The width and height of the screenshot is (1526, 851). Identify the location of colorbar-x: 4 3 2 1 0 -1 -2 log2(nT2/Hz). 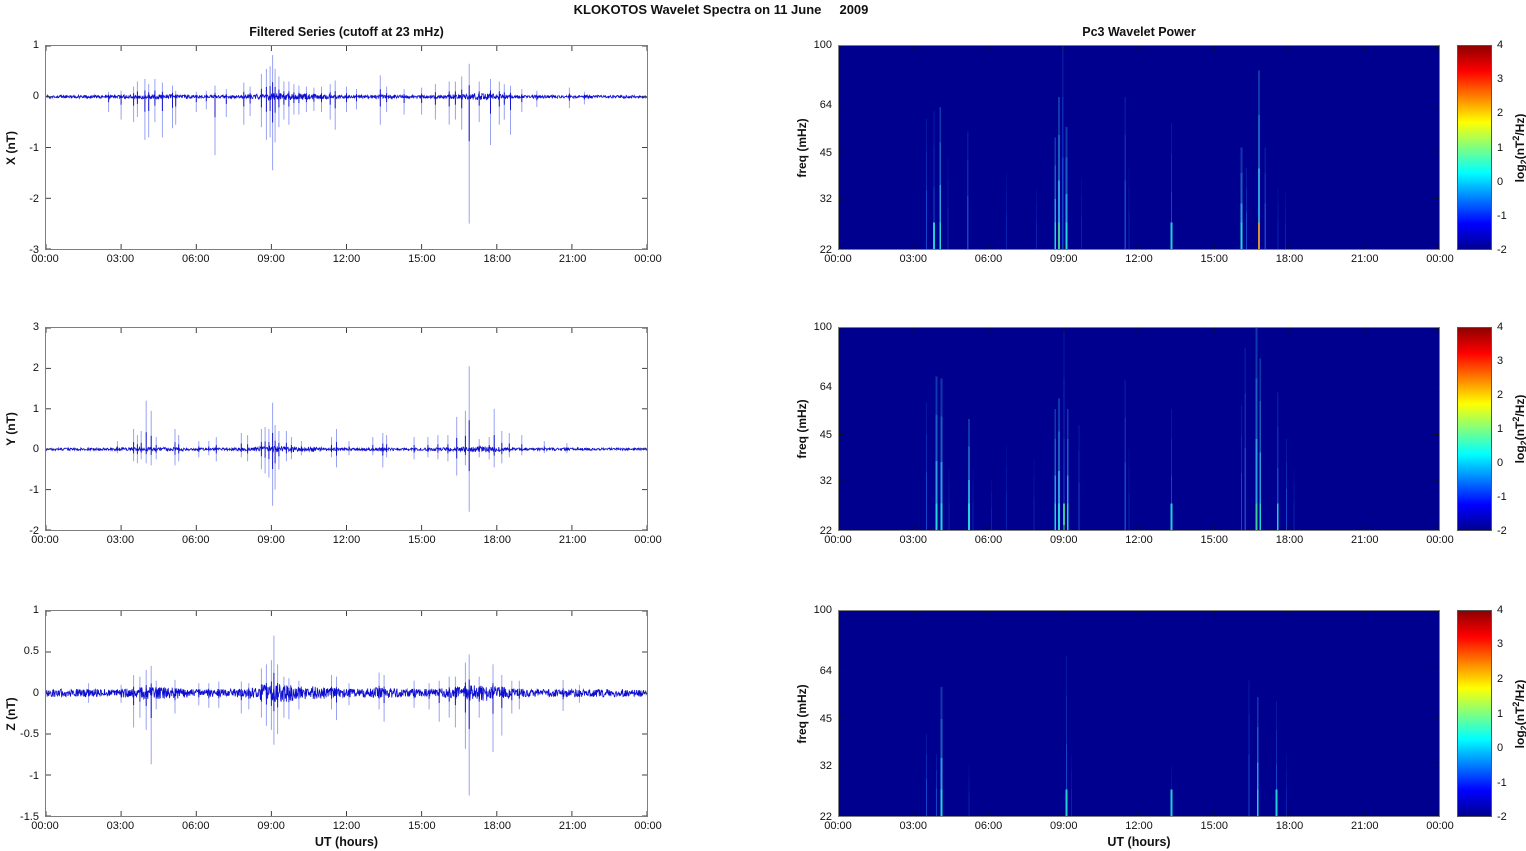
(1491, 147).